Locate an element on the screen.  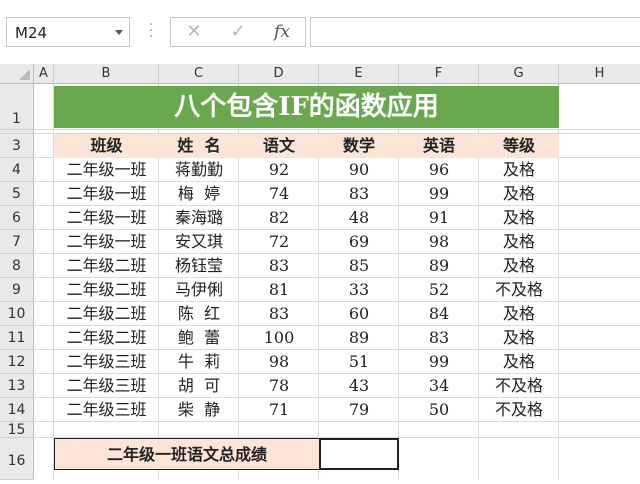
column-header-h: H is located at coordinates (599, 74).